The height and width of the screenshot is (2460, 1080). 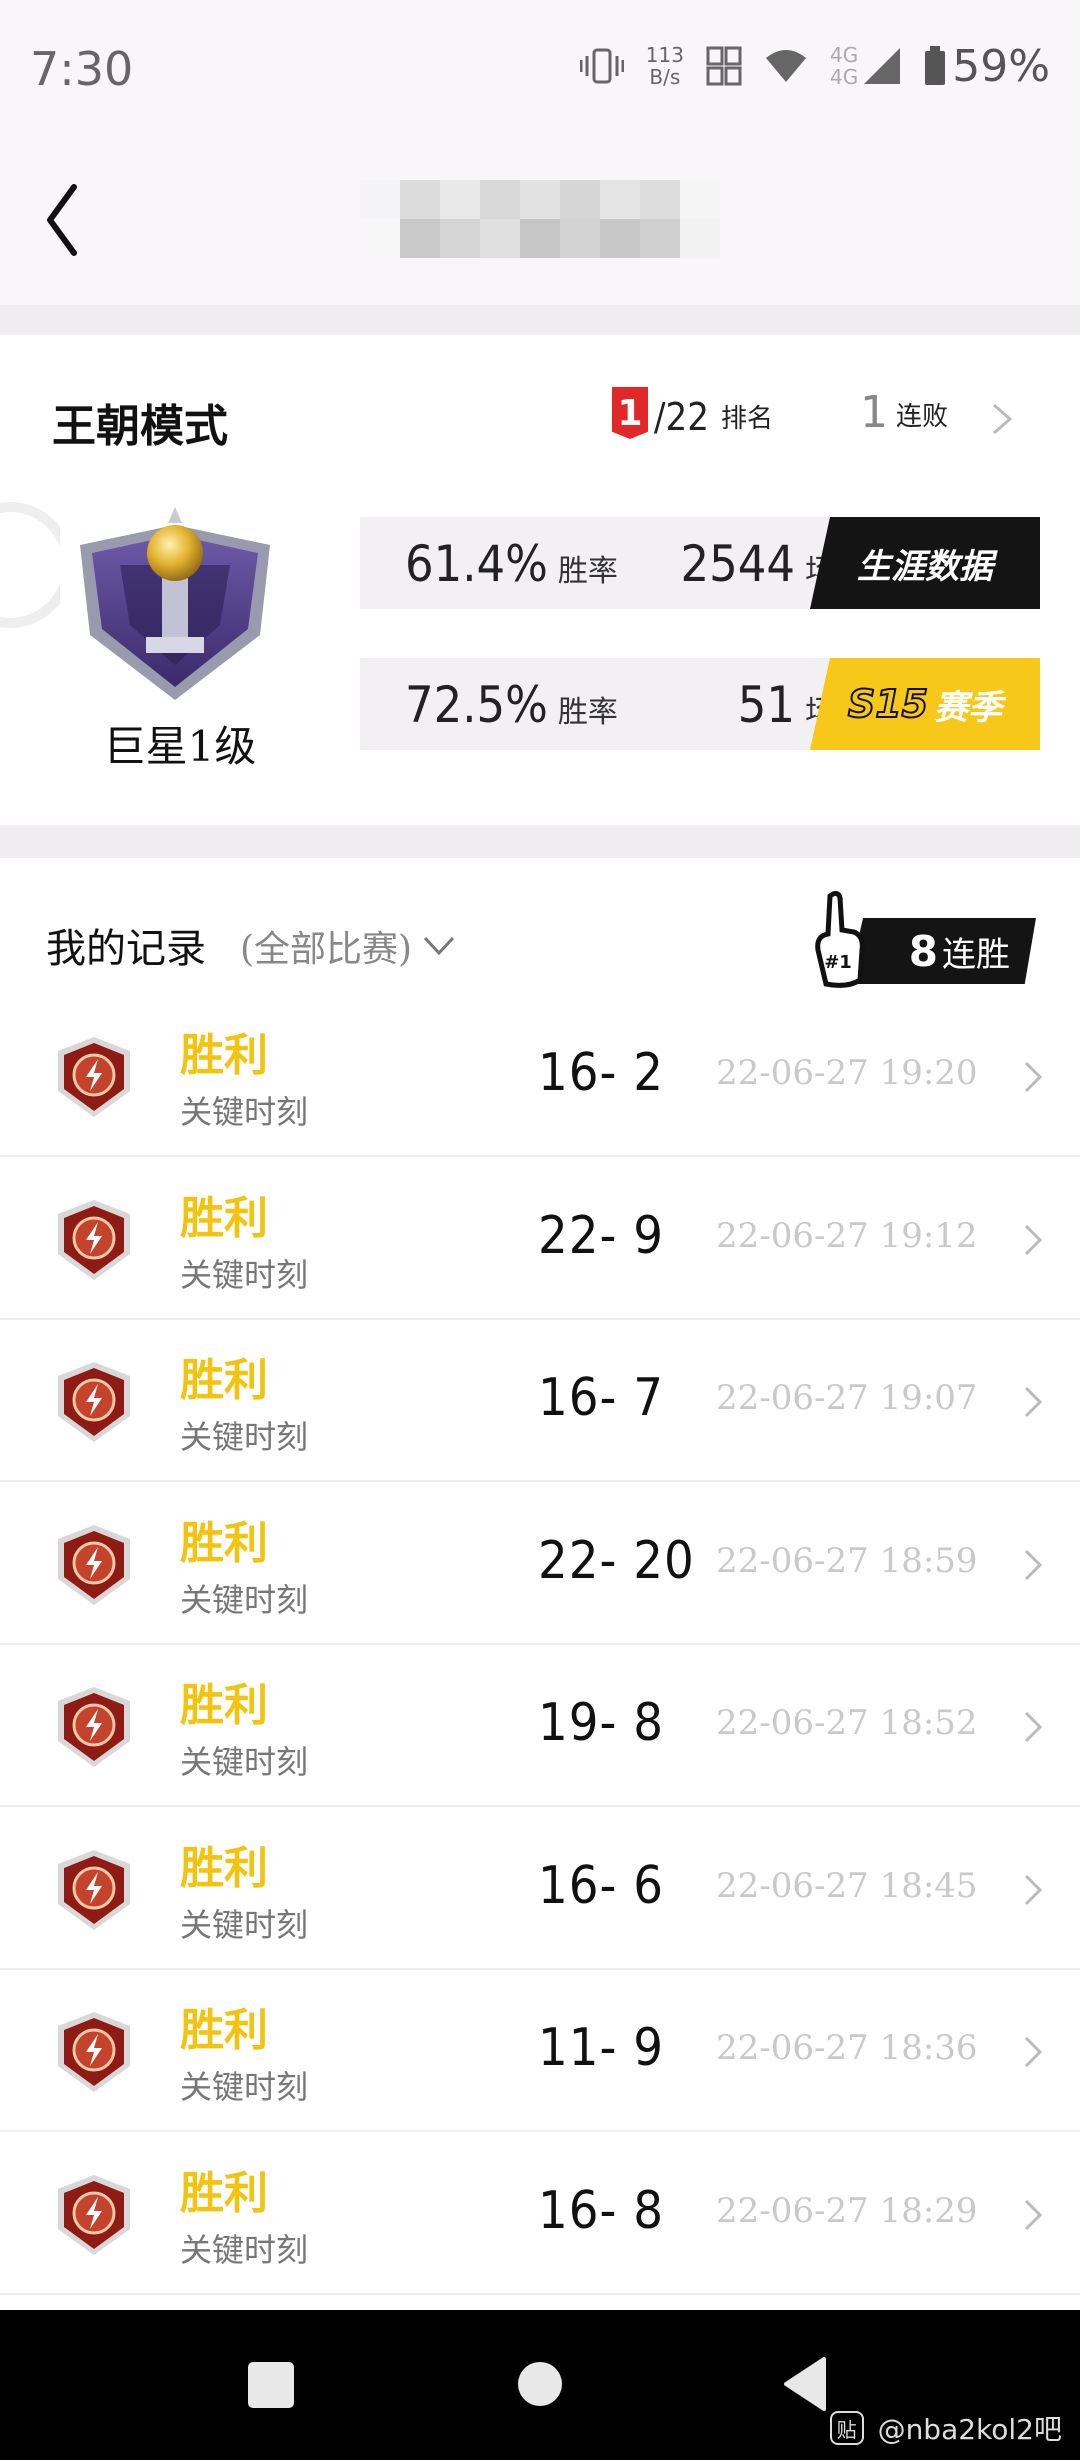 What do you see at coordinates (935, 65) in the screenshot?
I see `battery-icon` at bounding box center [935, 65].